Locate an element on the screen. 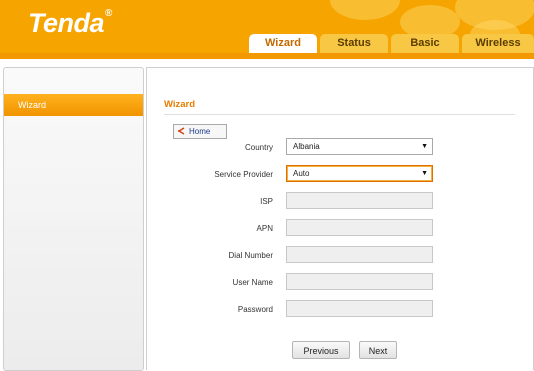 The height and width of the screenshot is (371, 534). apn-field is located at coordinates (359, 227).